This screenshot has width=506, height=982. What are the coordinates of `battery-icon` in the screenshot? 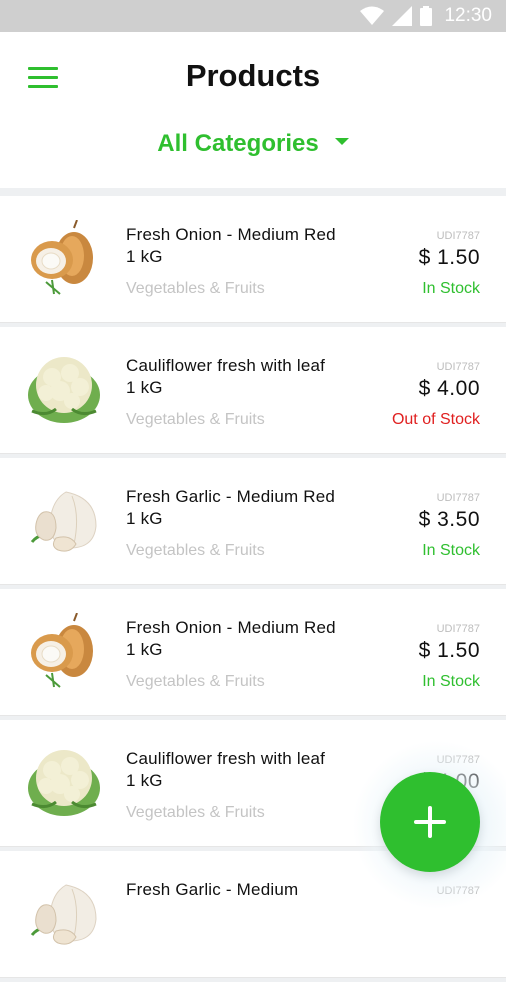 It's located at (426, 16).